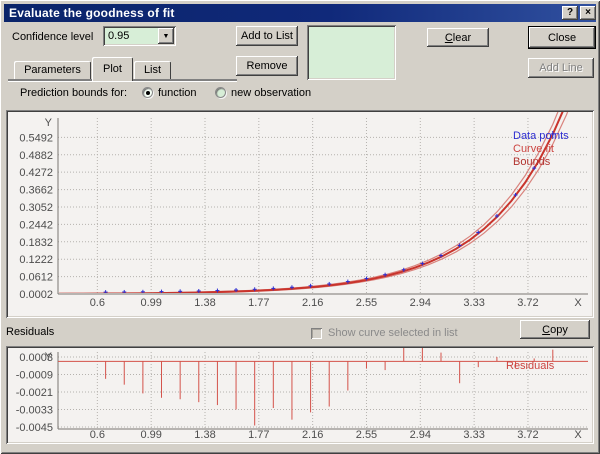  Describe the element at coordinates (177, 93) in the screenshot. I see `radio-function-label: function` at that location.